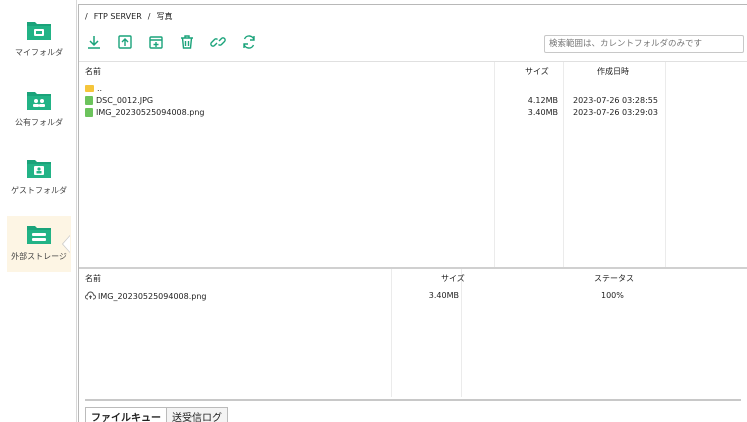 This screenshot has width=747, height=422. I want to click on table-row: .., so click(413, 90).